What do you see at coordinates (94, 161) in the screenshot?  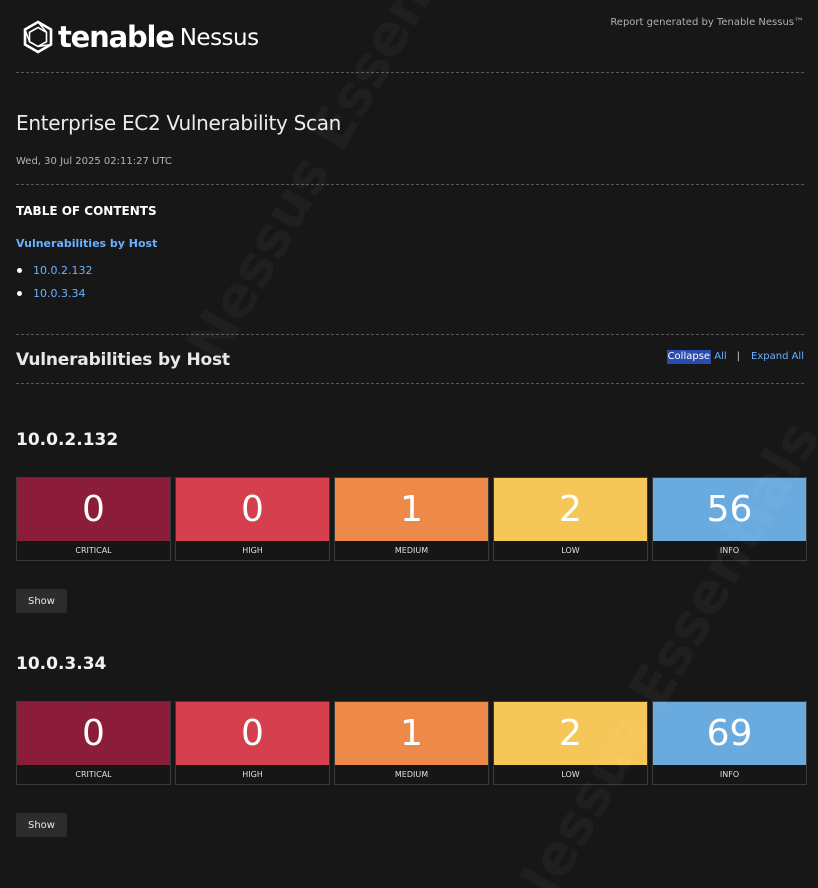 I see `scan-date: Wed, 30 Jul 2025 02:11:27 UTC` at bounding box center [94, 161].